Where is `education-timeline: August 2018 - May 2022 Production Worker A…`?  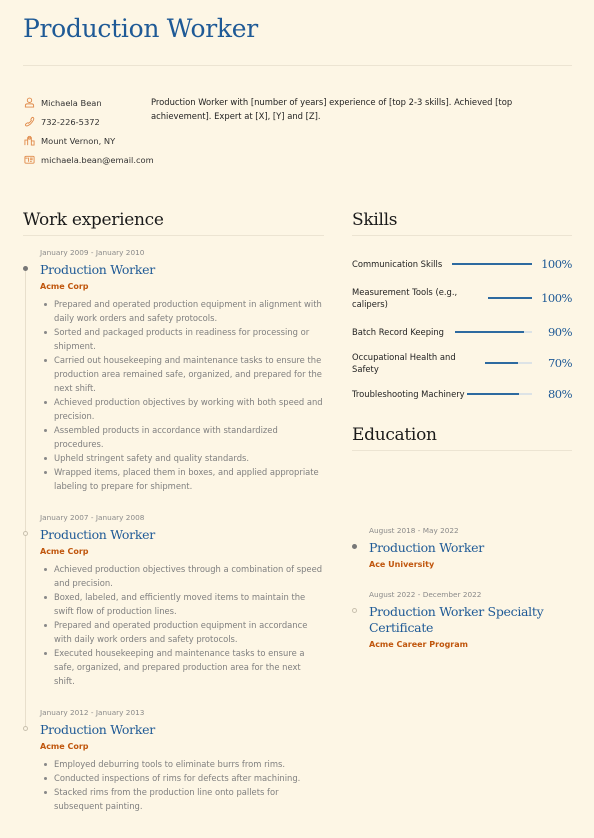 education-timeline: August 2018 - May 2022 Production Worker A… is located at coordinates (462, 556).